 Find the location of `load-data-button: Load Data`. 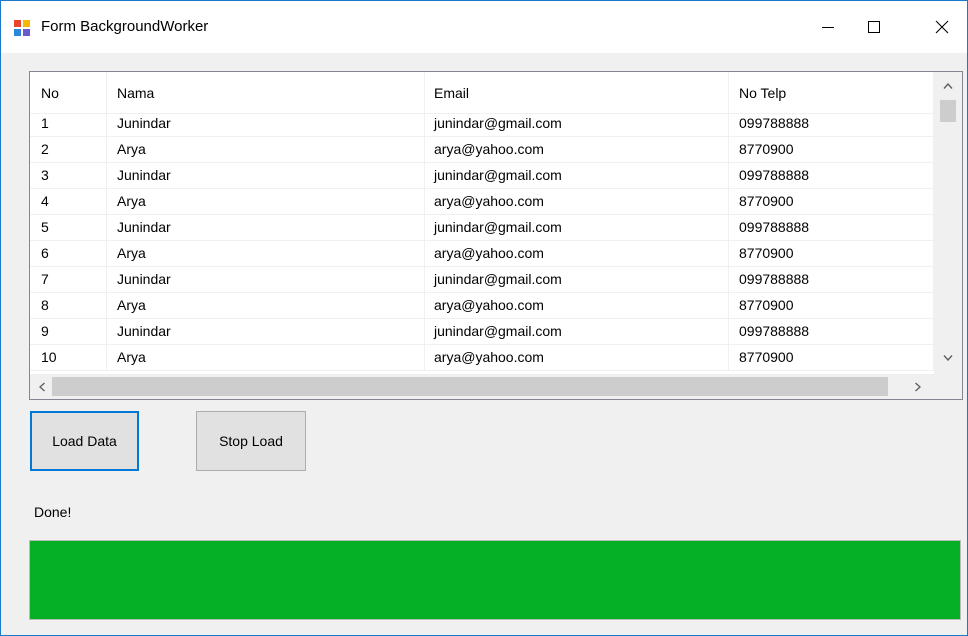

load-data-button: Load Data is located at coordinates (84, 441).